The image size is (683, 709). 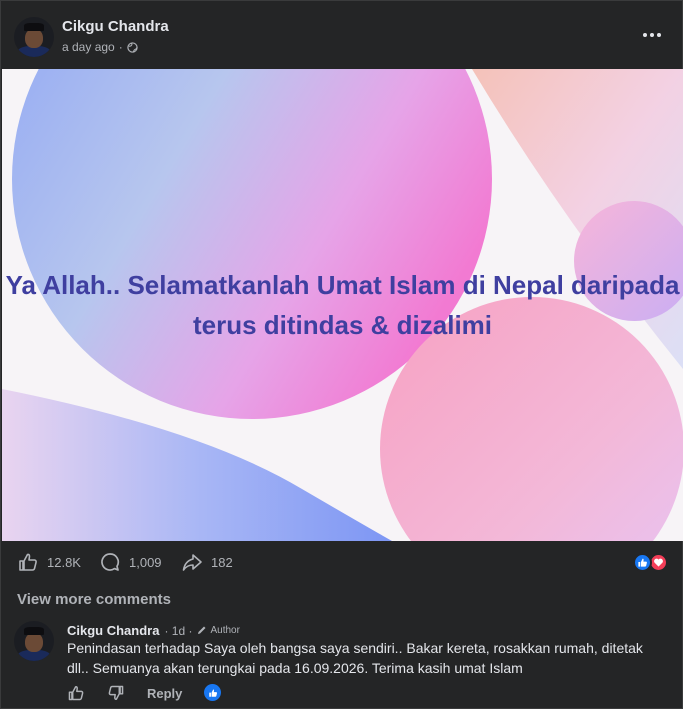 I want to click on comment-dislike-icon, so click(x=116, y=693).